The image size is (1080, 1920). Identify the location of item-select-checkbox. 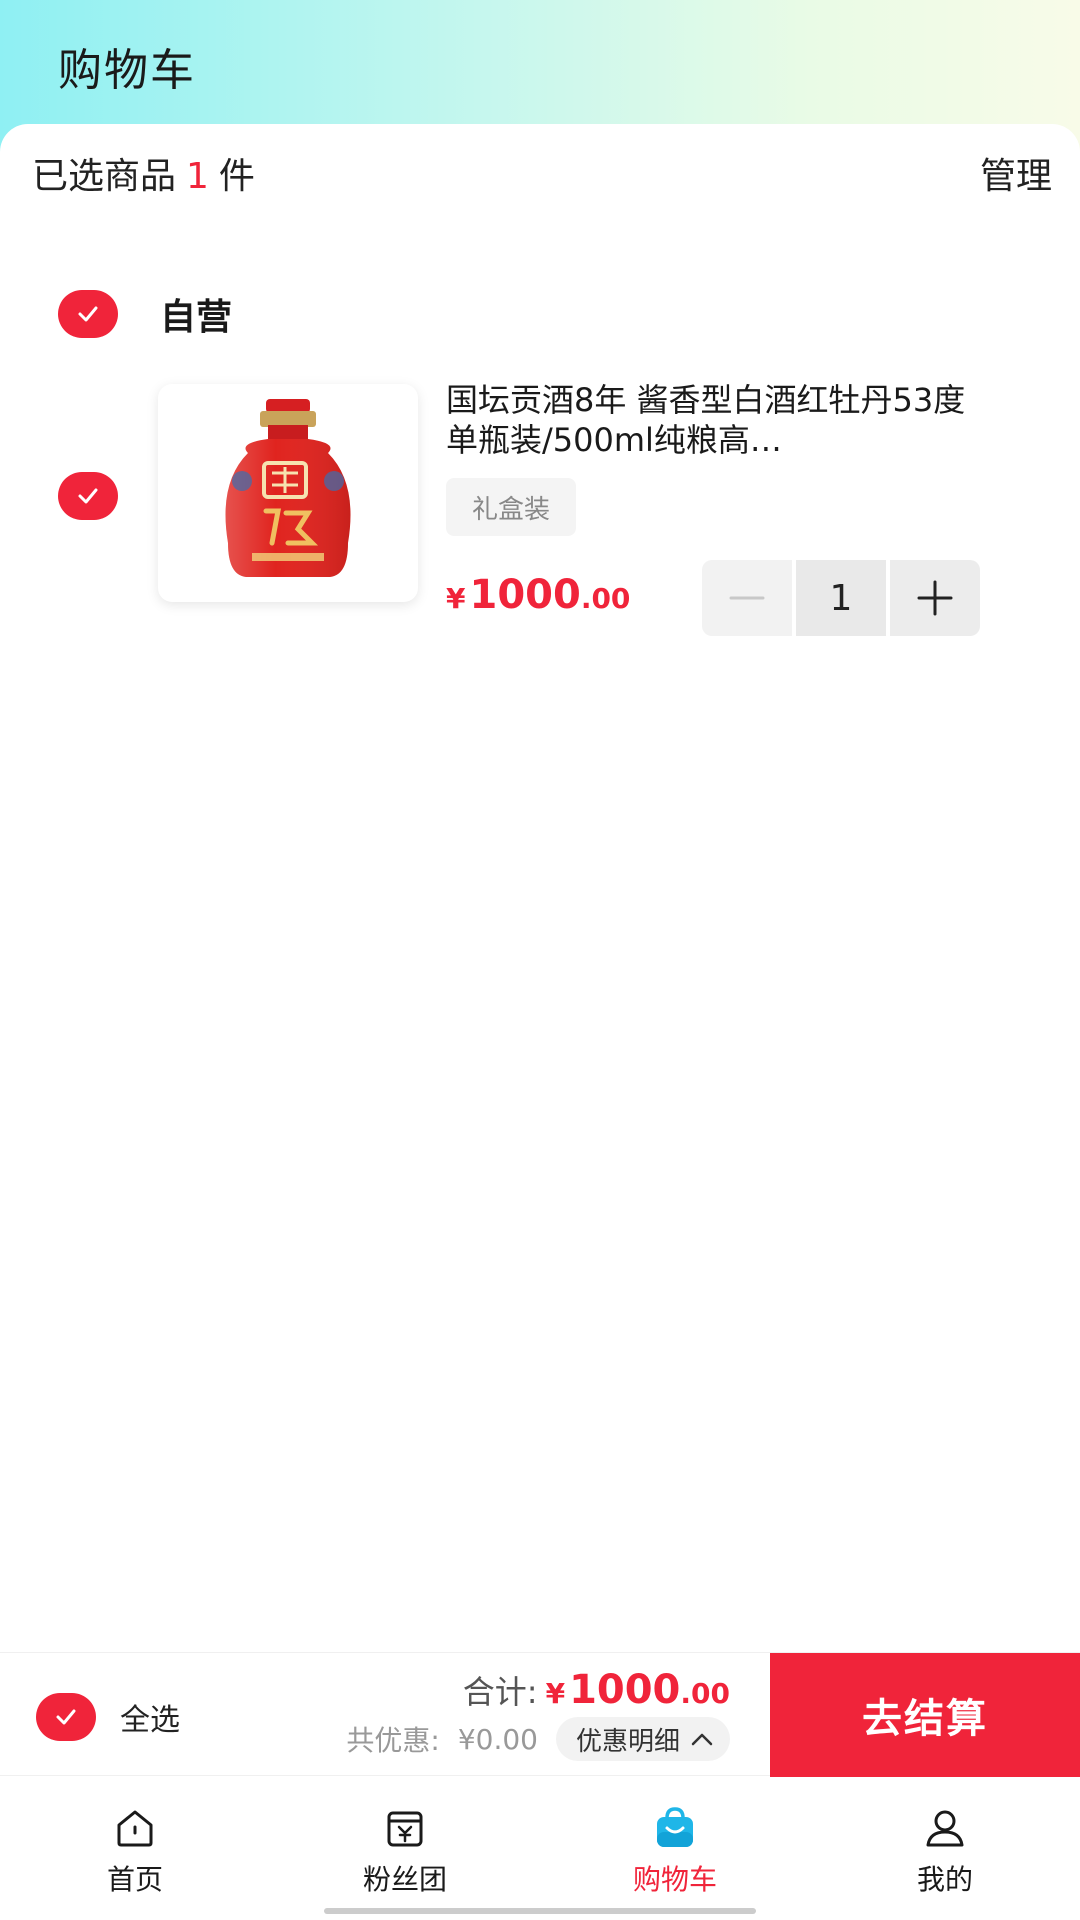
(88, 496).